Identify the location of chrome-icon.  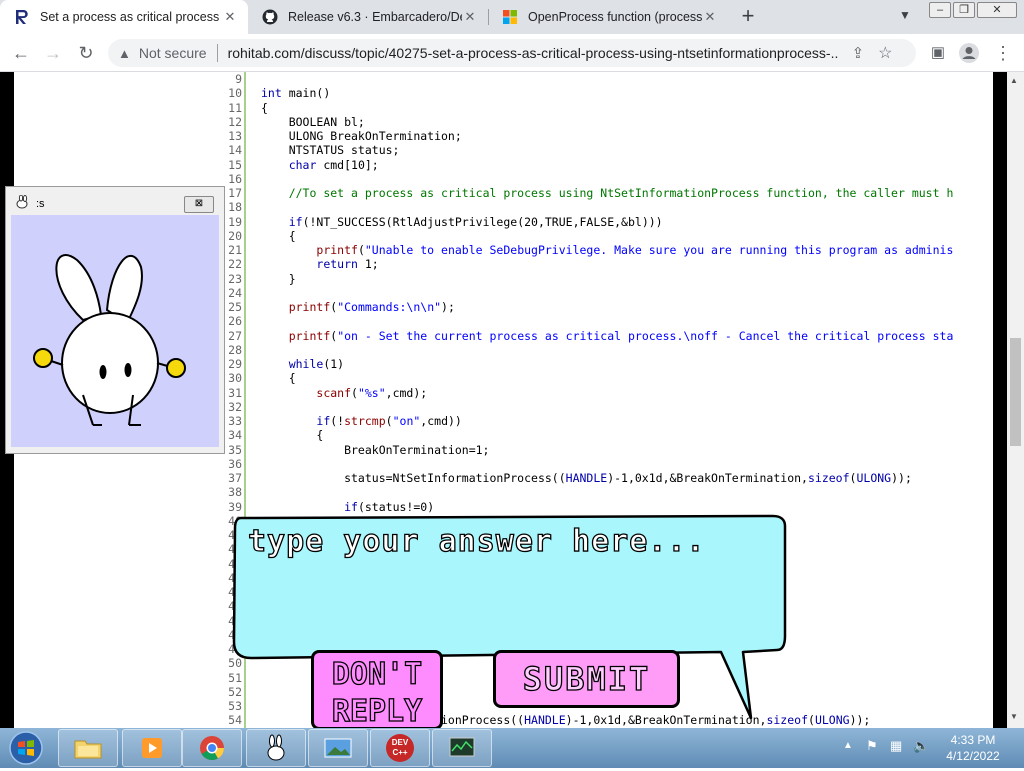
(212, 748).